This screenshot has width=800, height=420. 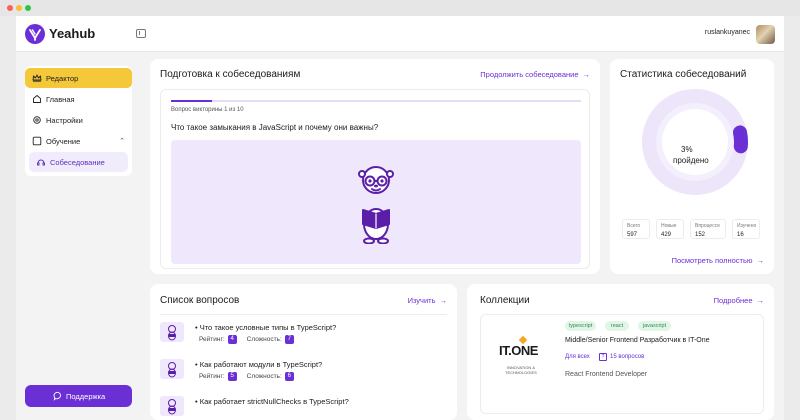 What do you see at coordinates (632, 235) in the screenshot?
I see `stat-value: 597` at bounding box center [632, 235].